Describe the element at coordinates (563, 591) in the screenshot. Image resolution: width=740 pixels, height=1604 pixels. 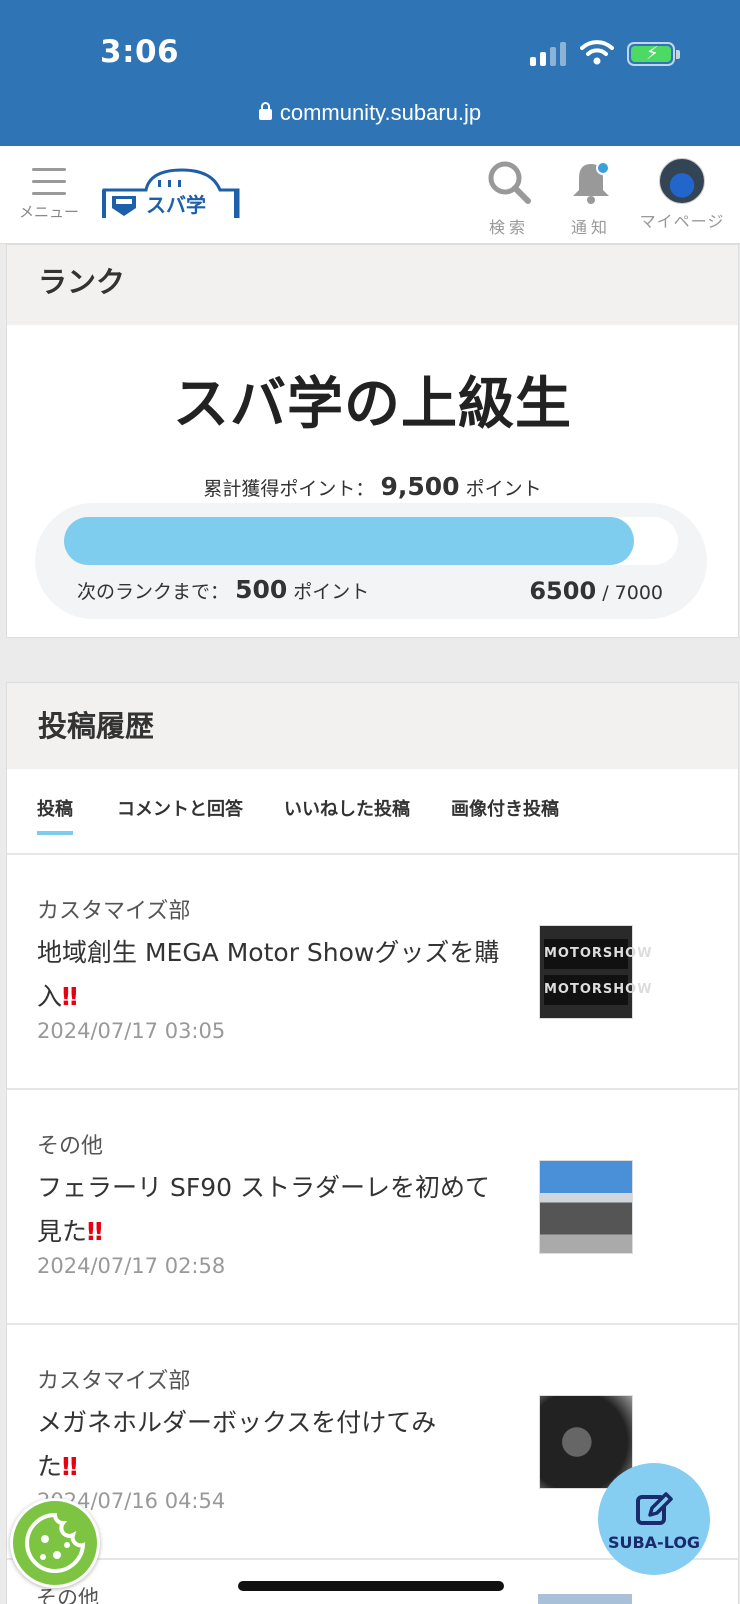
I see `progress-current: 6500` at that location.